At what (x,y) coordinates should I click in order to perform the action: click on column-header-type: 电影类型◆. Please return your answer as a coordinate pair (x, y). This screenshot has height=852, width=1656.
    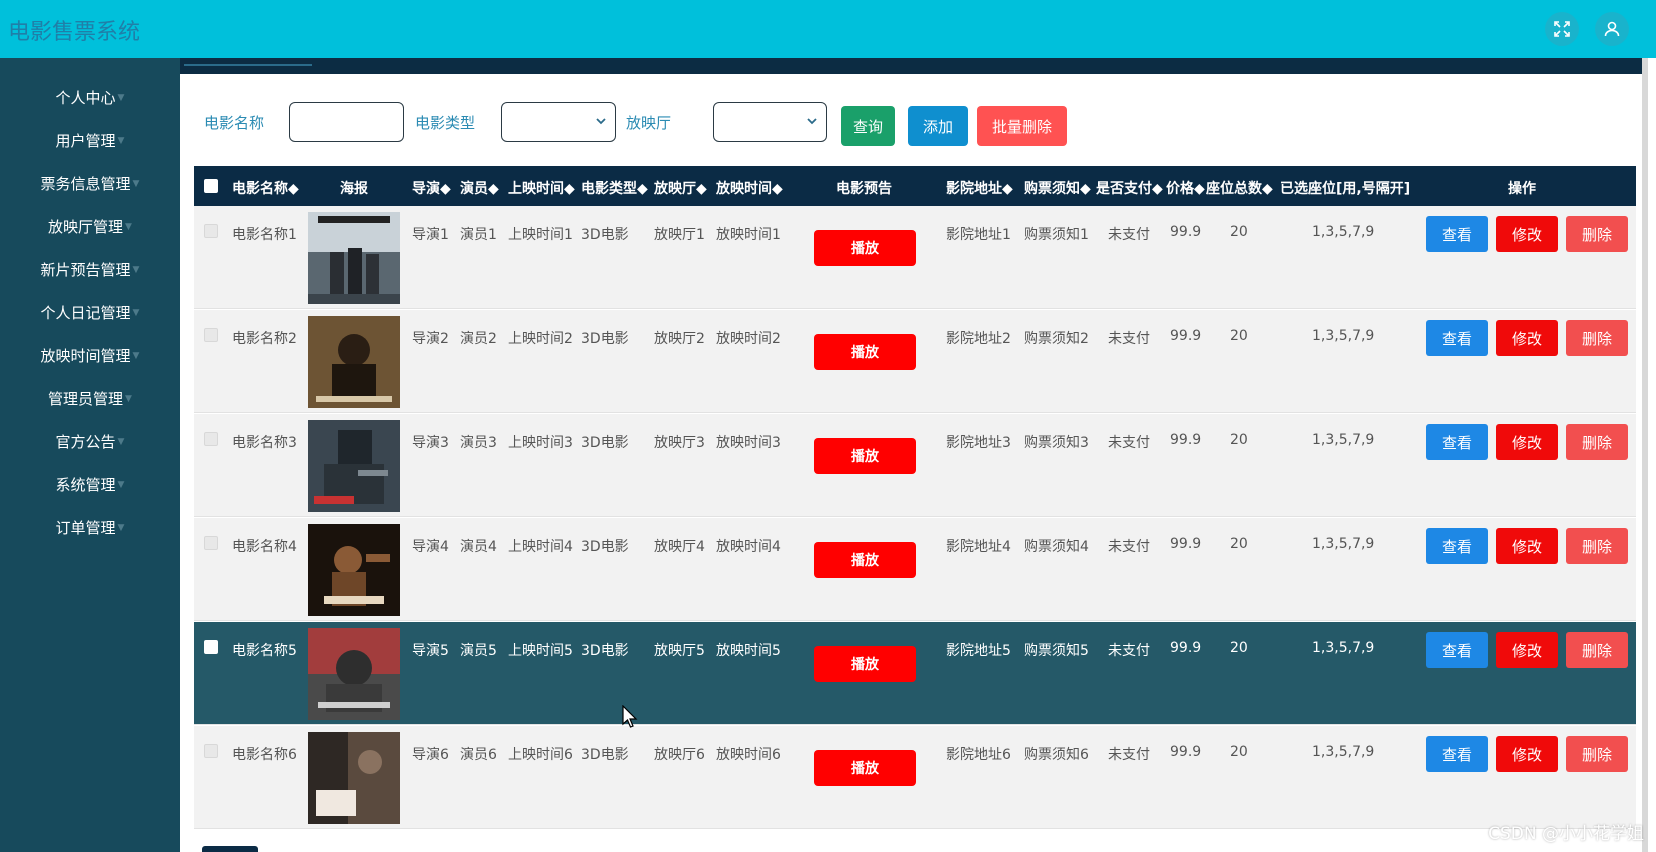
    Looking at the image, I should click on (614, 188).